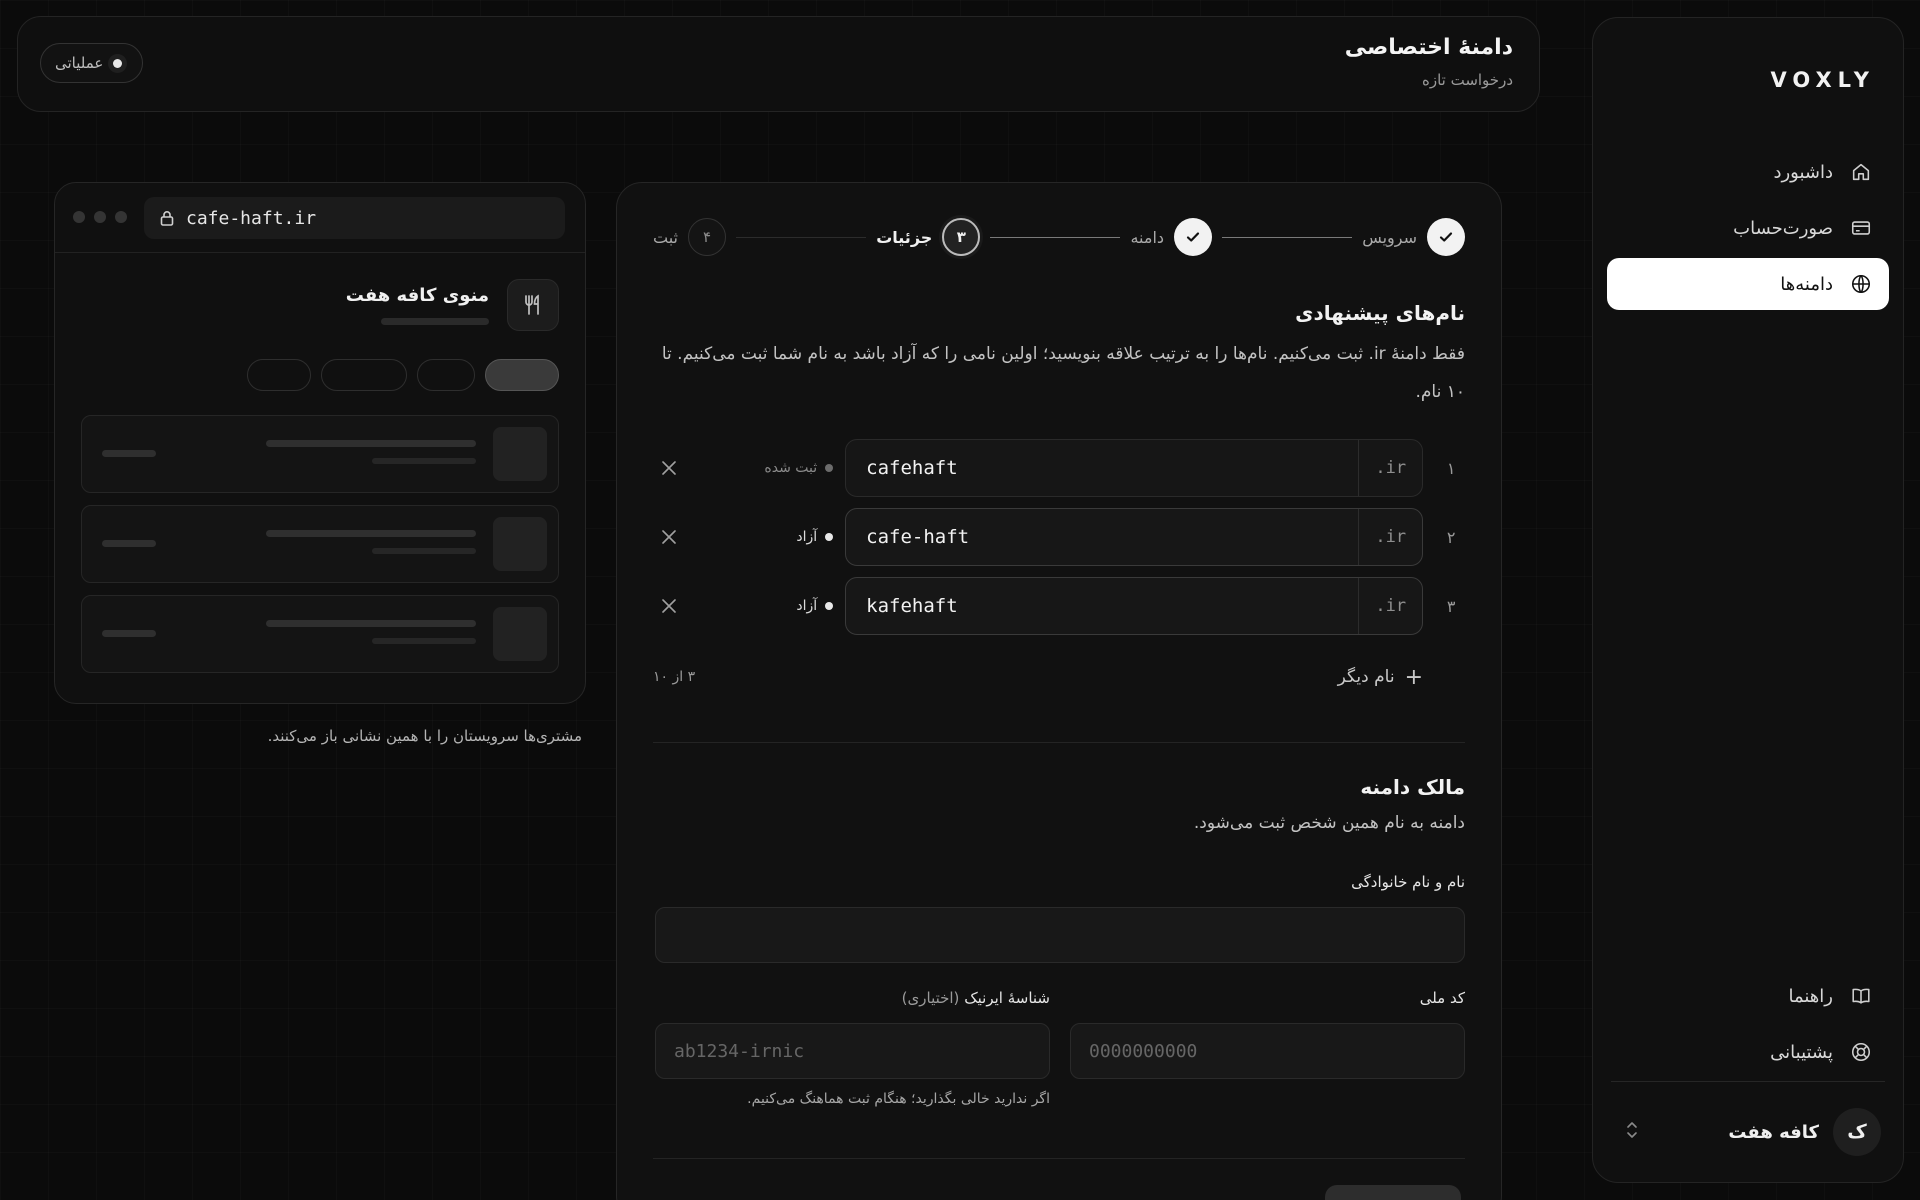 This screenshot has width=1920, height=1200. What do you see at coordinates (1773, 1132) in the screenshot?
I see `workspace-name: کافه هفت` at bounding box center [1773, 1132].